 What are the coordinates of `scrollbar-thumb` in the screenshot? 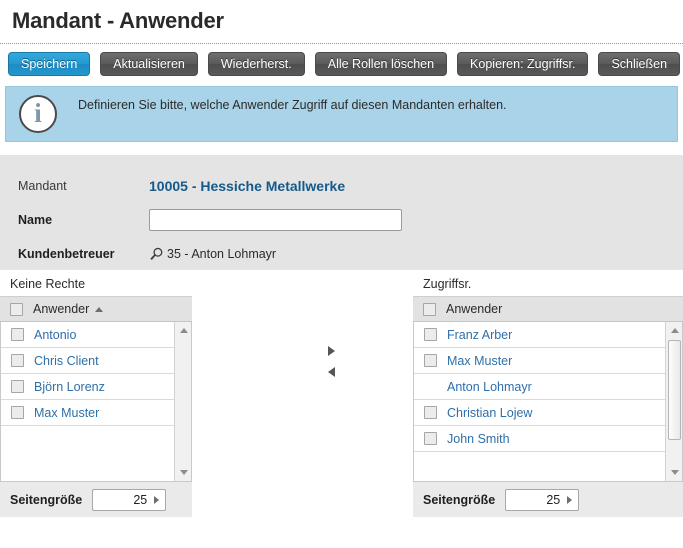 It's located at (674, 390).